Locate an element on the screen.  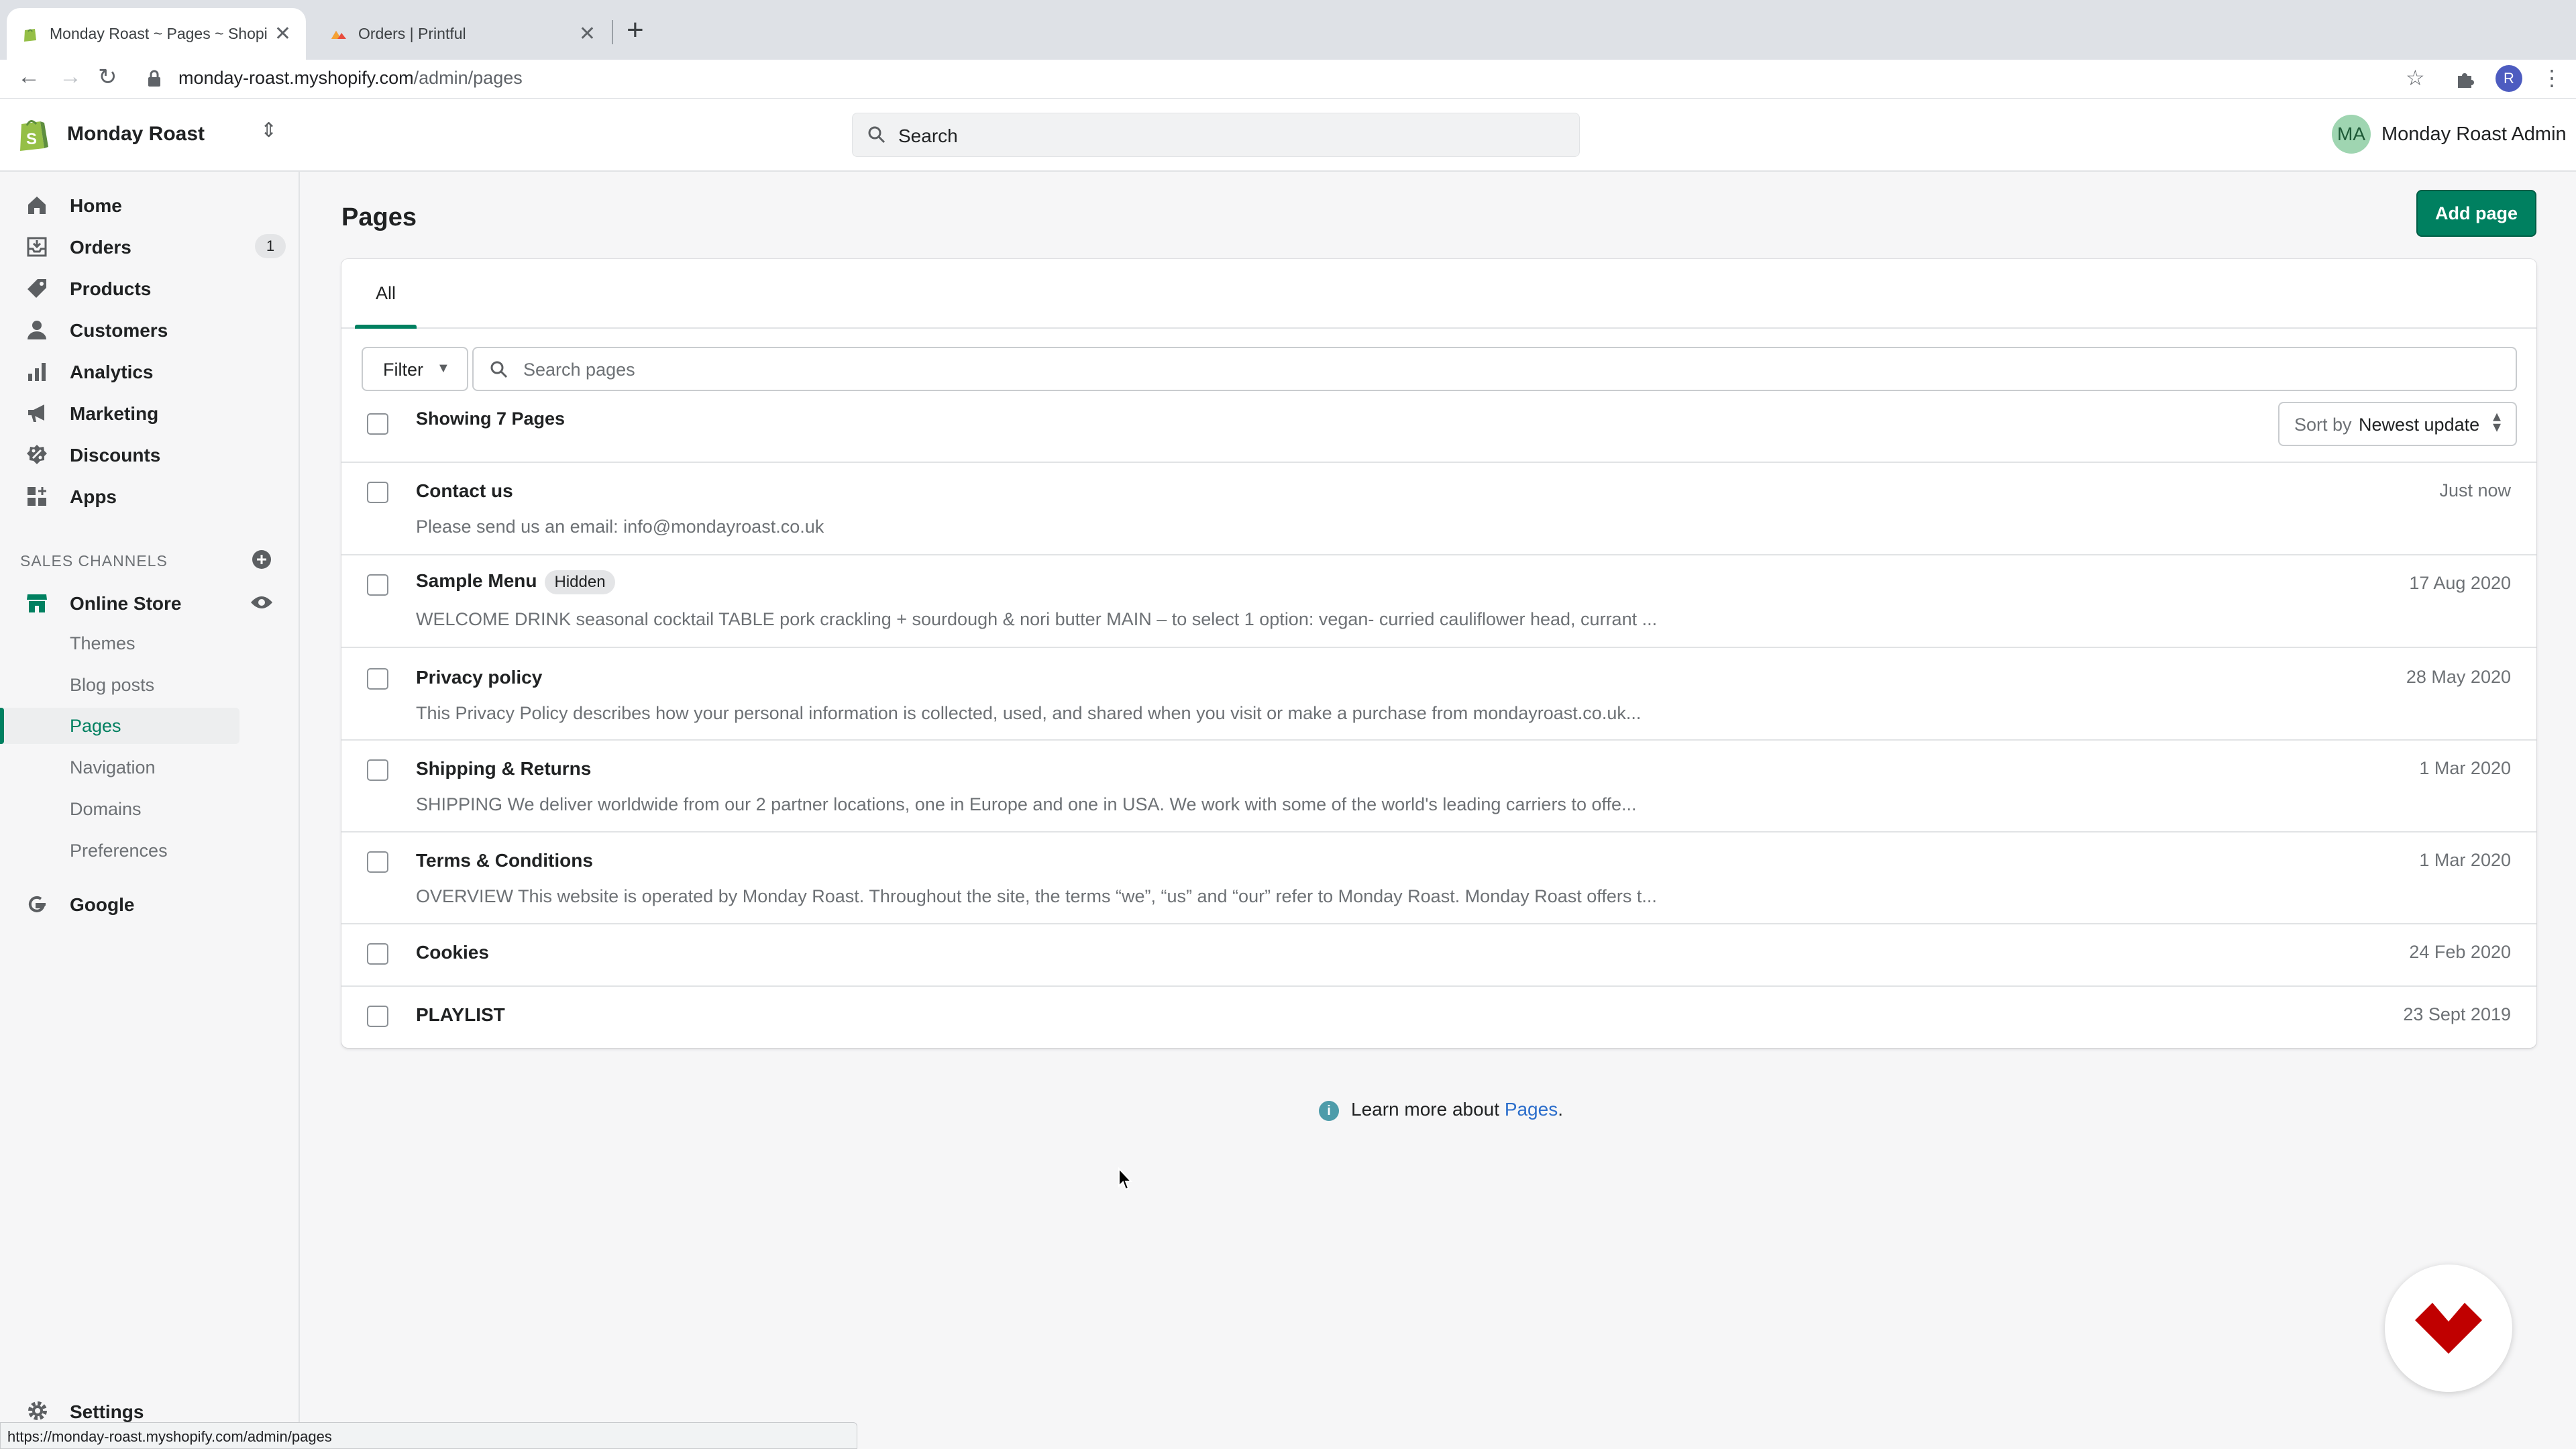
sidebar-item-pages: Pages is located at coordinates (95, 726).